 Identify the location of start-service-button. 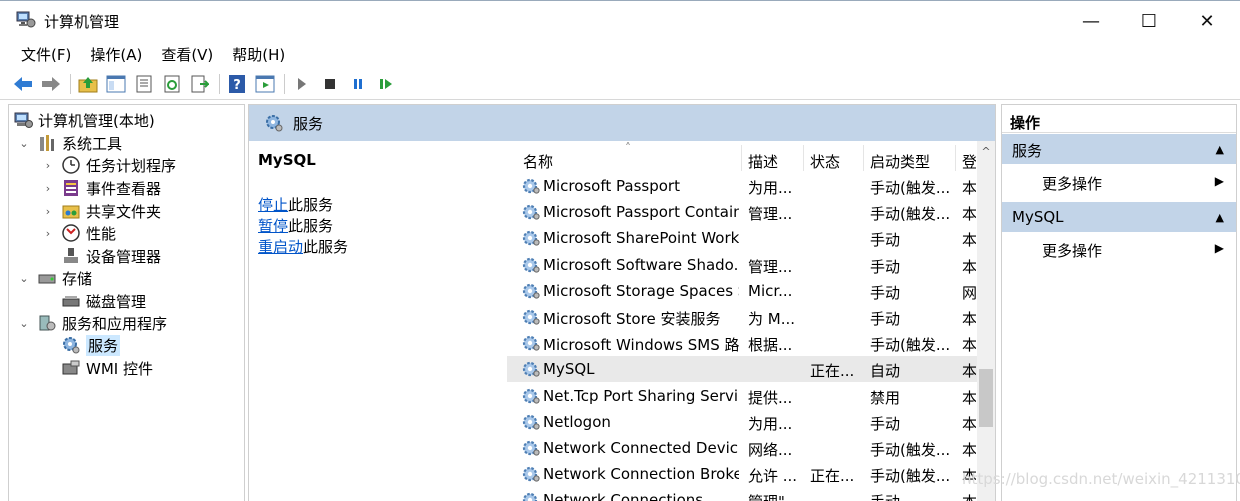
(302, 84).